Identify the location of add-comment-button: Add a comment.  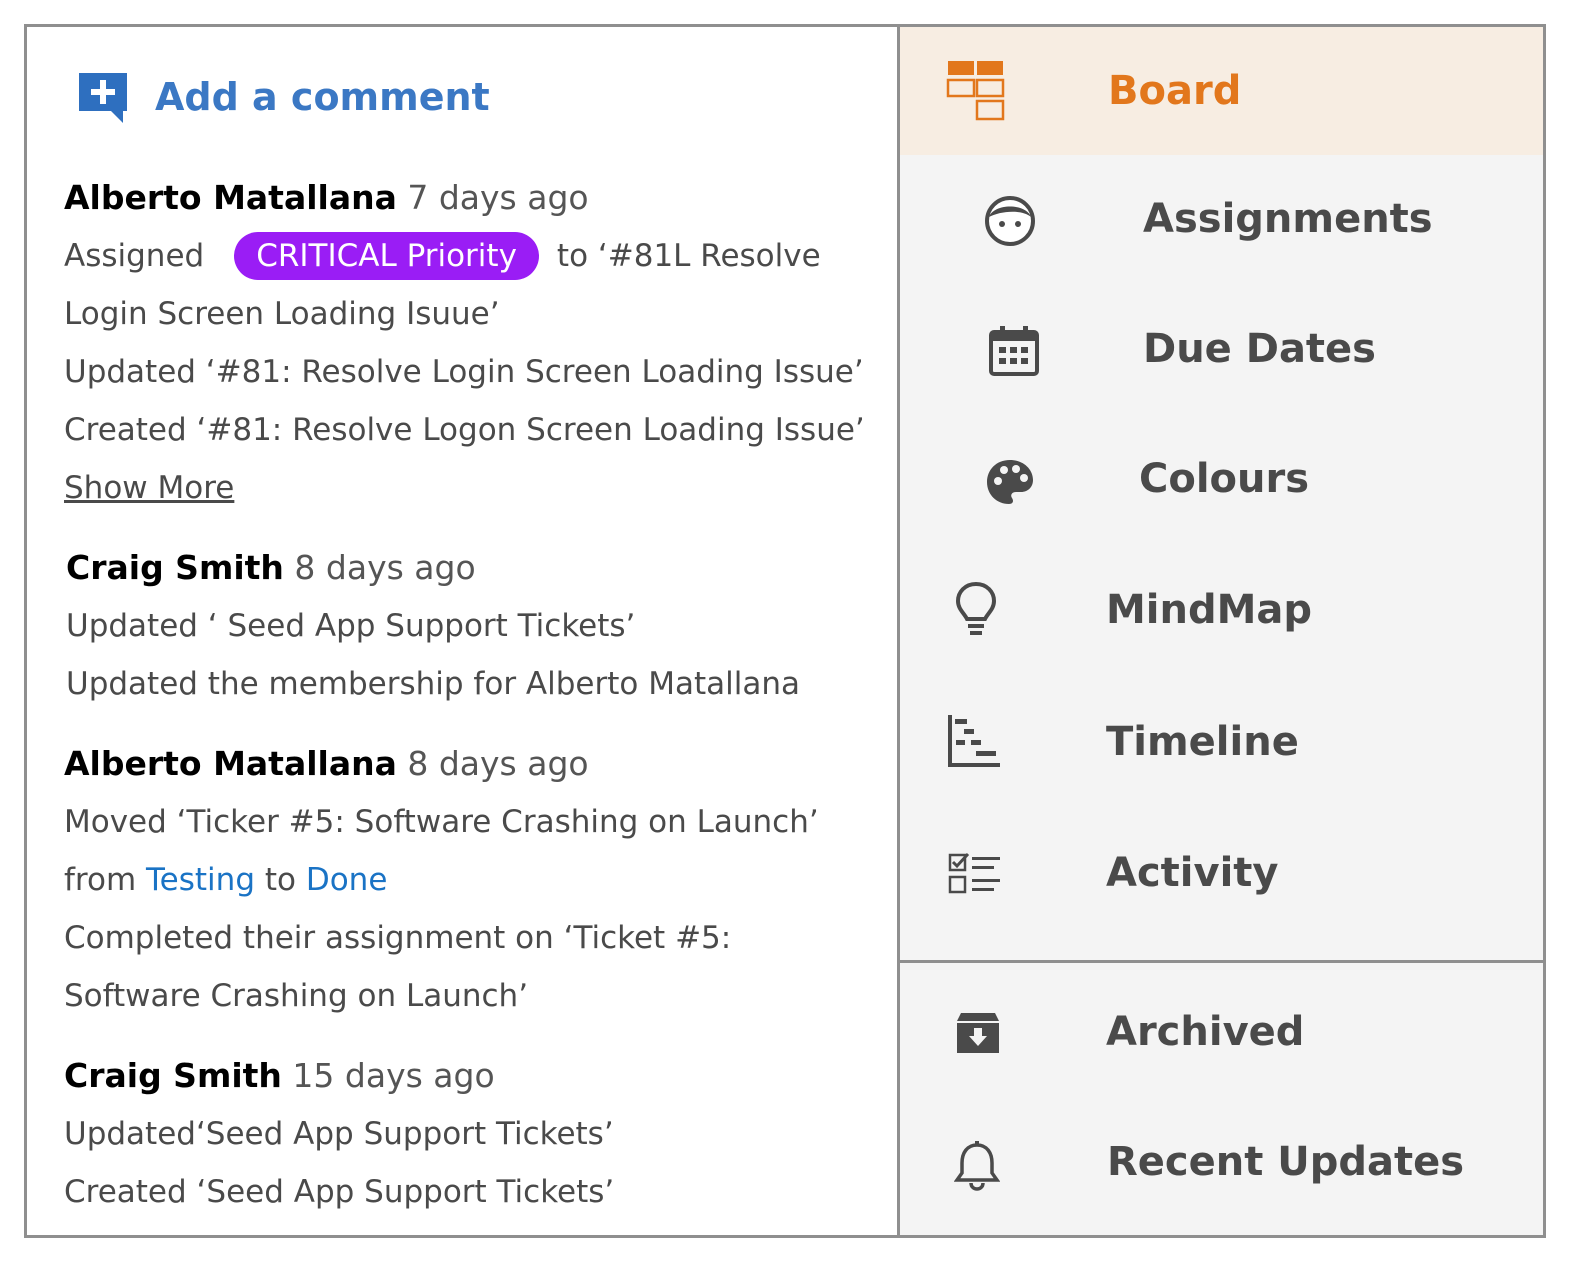
(283, 97).